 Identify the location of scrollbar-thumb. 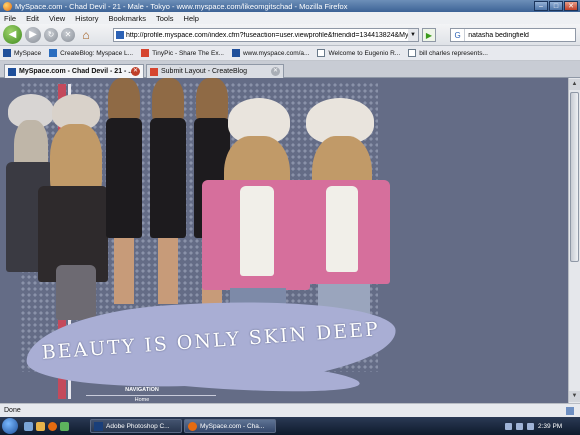
(574, 177).